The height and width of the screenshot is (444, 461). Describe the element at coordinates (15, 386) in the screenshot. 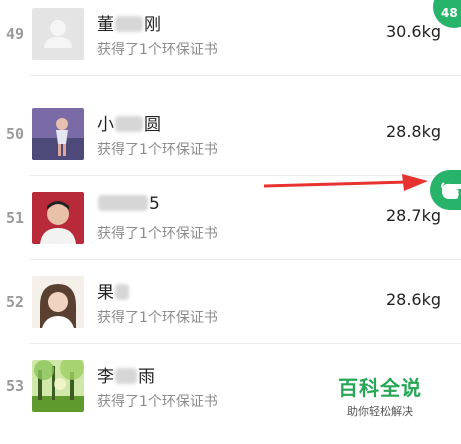

I see `rank-number: 53` at that location.